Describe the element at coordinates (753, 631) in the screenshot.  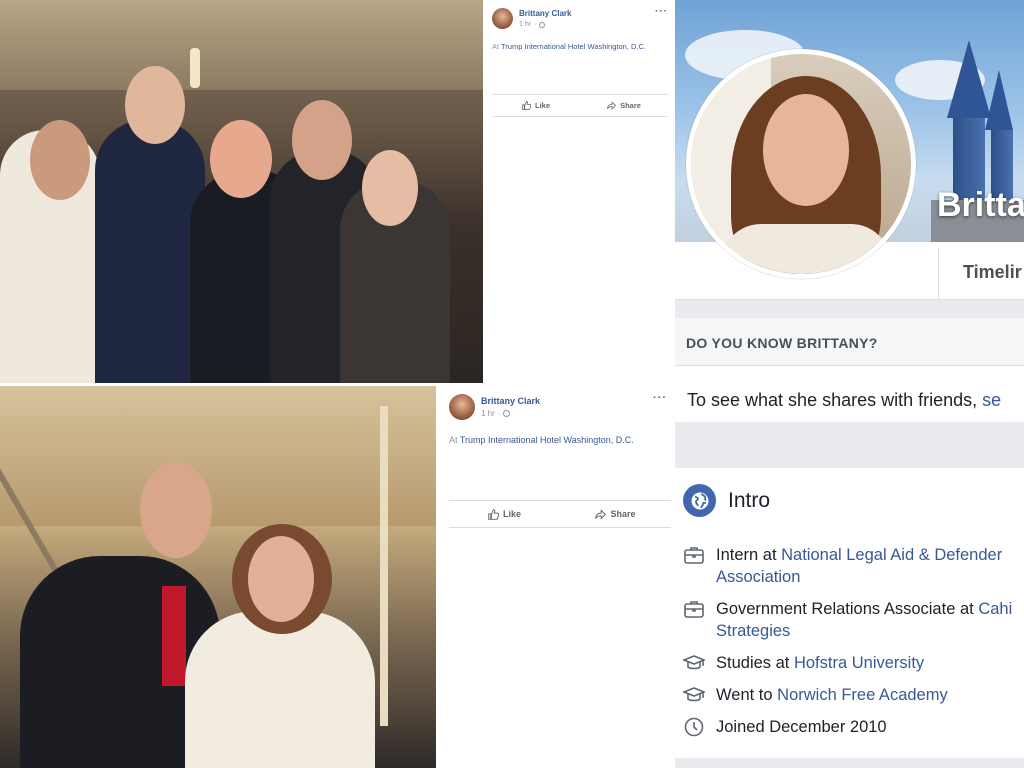
I see `employer-link: Strategies` at that location.